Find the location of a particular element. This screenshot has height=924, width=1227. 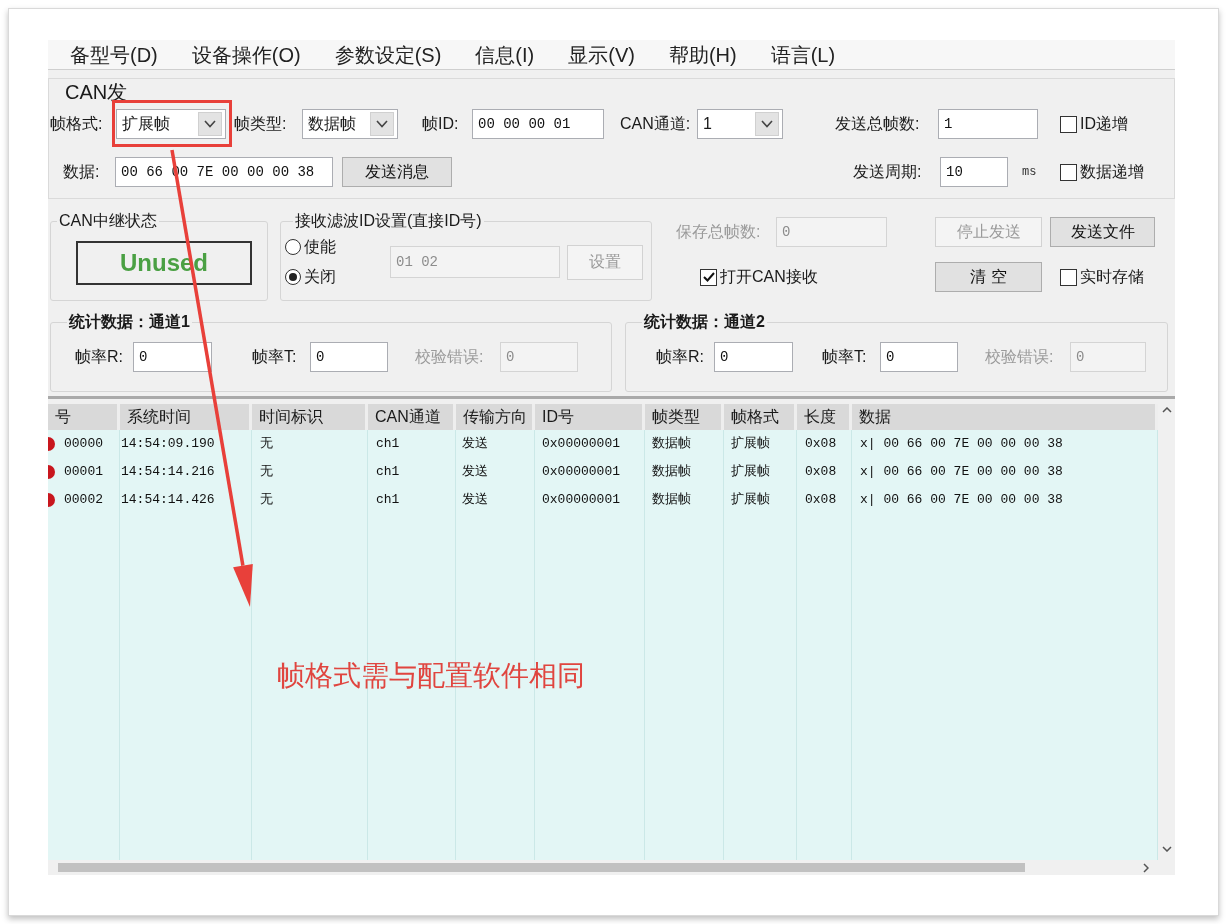

text-field: 10 is located at coordinates (974, 172).